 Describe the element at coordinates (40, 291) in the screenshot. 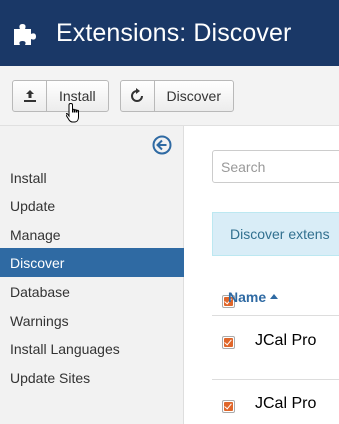

I see `sidebar-item-label: Database` at that location.